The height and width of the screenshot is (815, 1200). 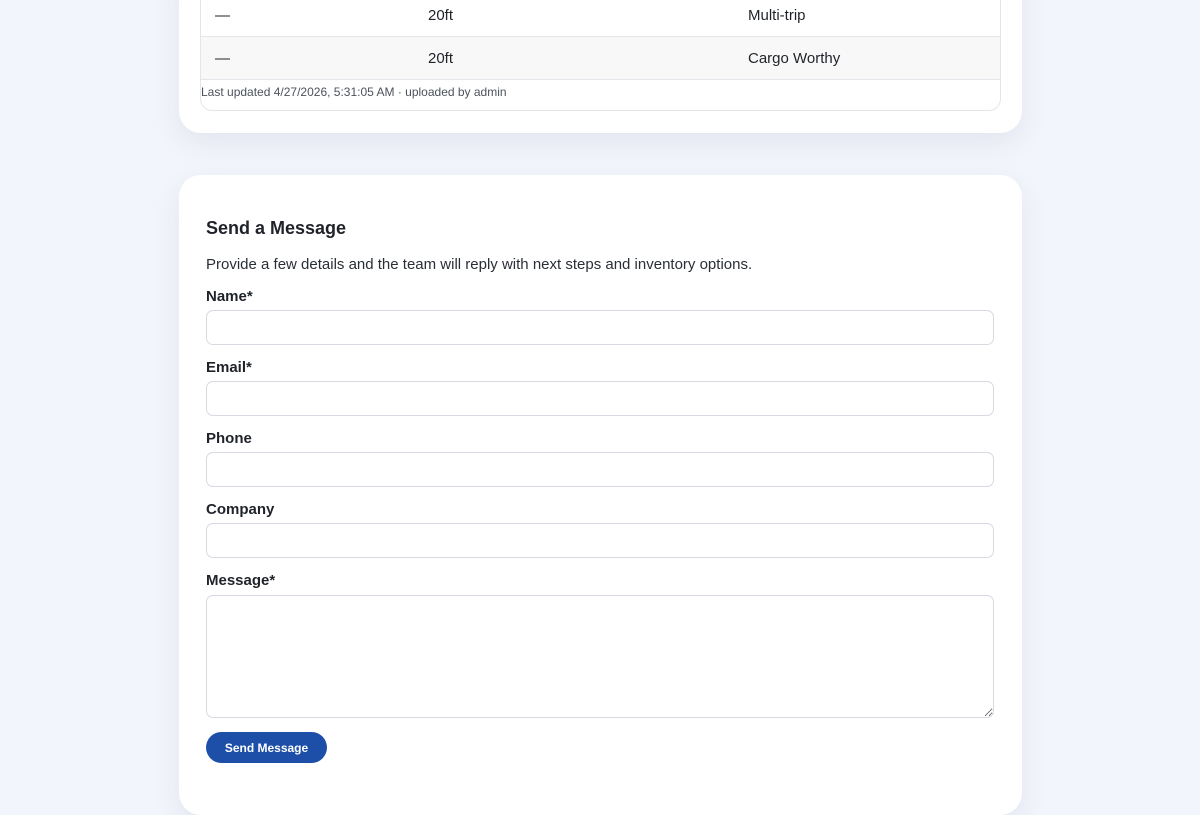 What do you see at coordinates (600, 469) in the screenshot?
I see `phone-input` at bounding box center [600, 469].